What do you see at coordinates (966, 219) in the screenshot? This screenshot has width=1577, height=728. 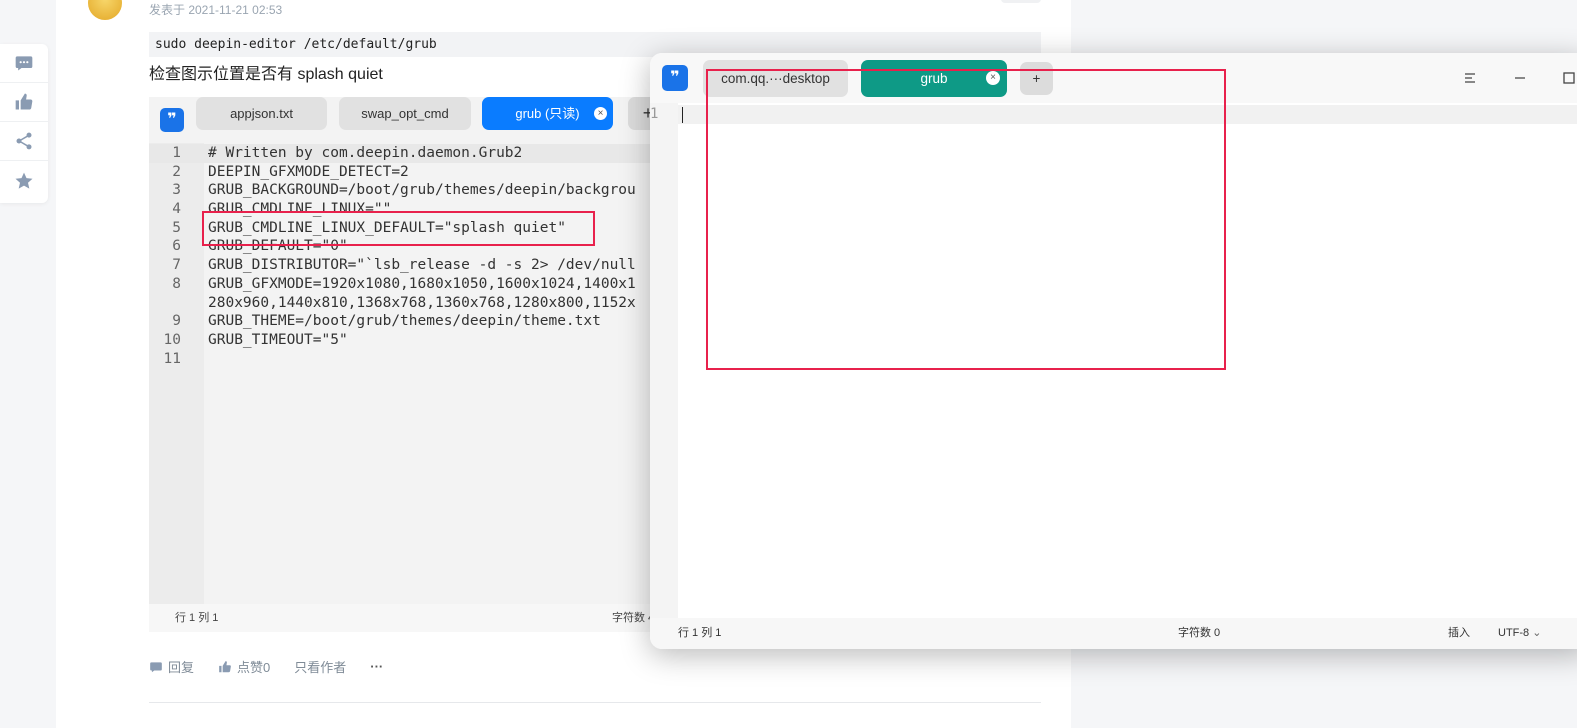 I see `highlight-box-empty-editor` at bounding box center [966, 219].